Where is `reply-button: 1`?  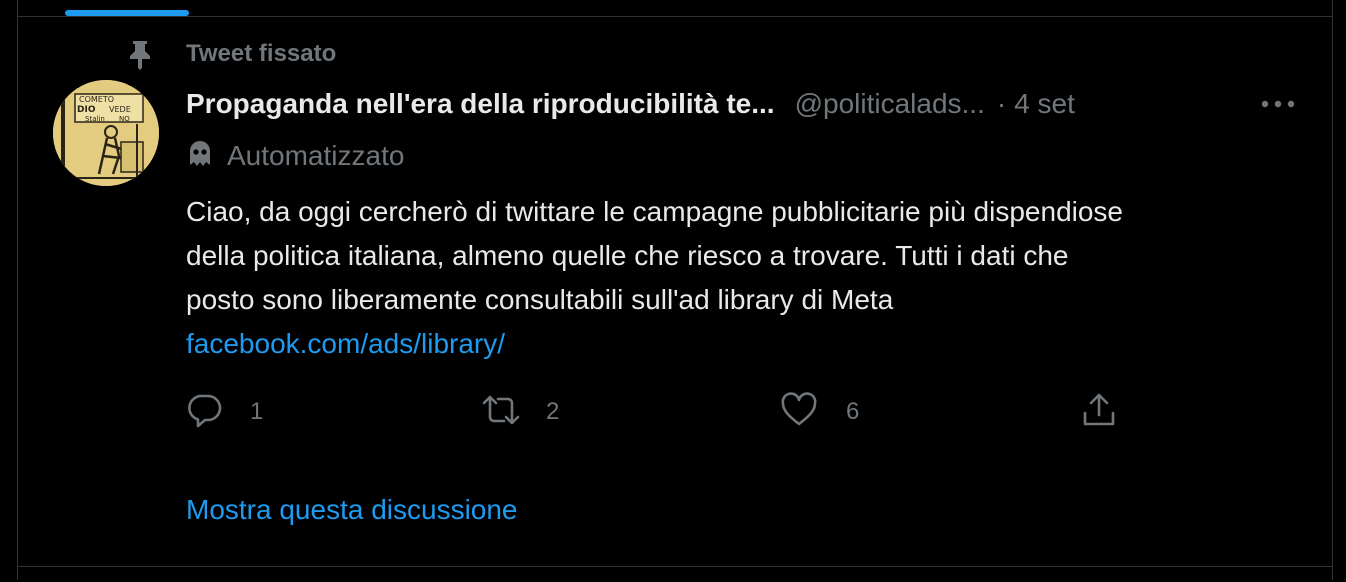 reply-button: 1 is located at coordinates (224, 412).